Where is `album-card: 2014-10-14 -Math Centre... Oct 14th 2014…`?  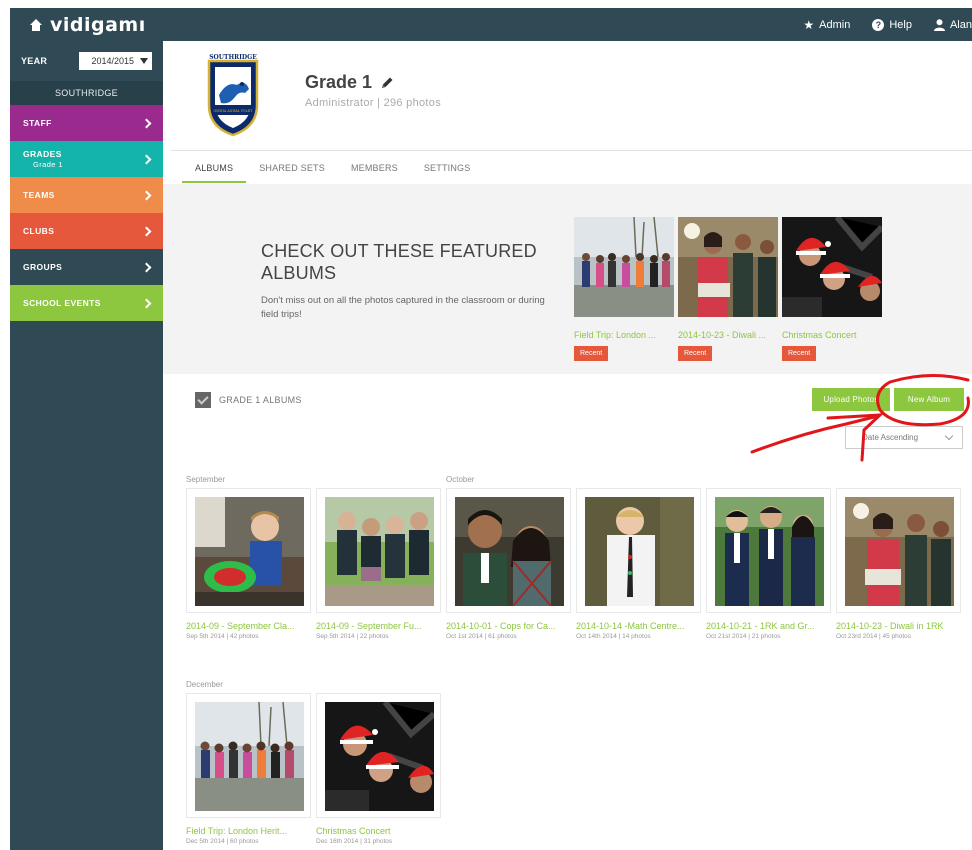 album-card: 2014-10-14 -Math Centre... Oct 14th 2014… is located at coordinates (638, 564).